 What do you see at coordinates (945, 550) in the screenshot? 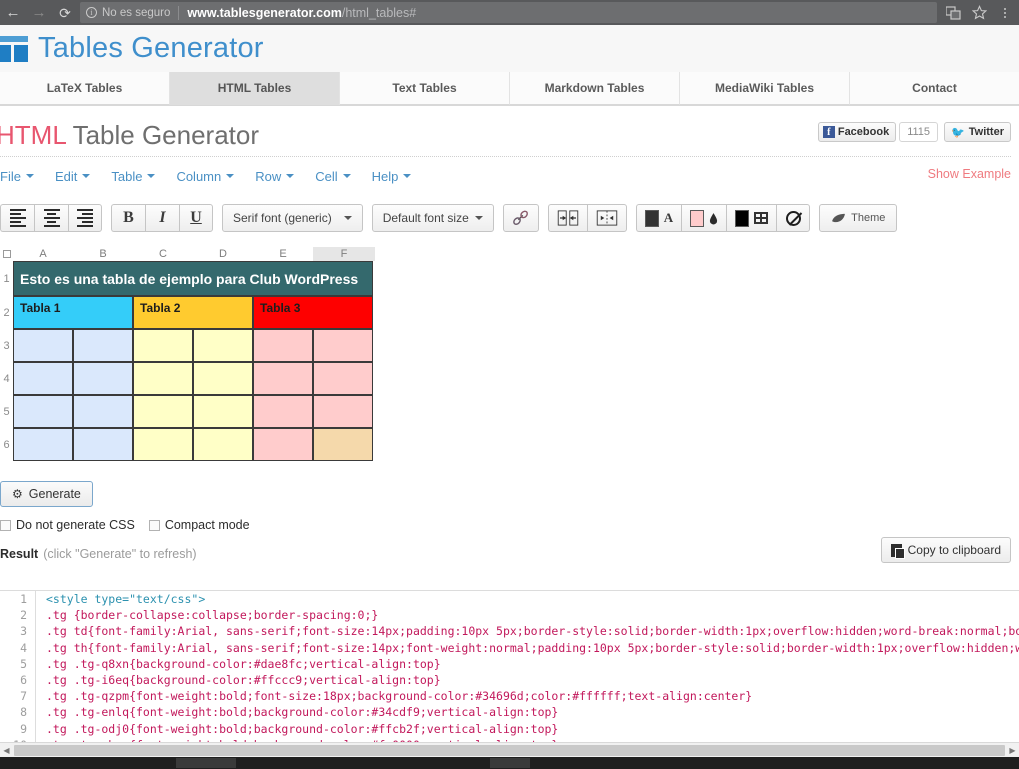
I see `copy-to-clipboard-button: Copy to clipboard` at bounding box center [945, 550].